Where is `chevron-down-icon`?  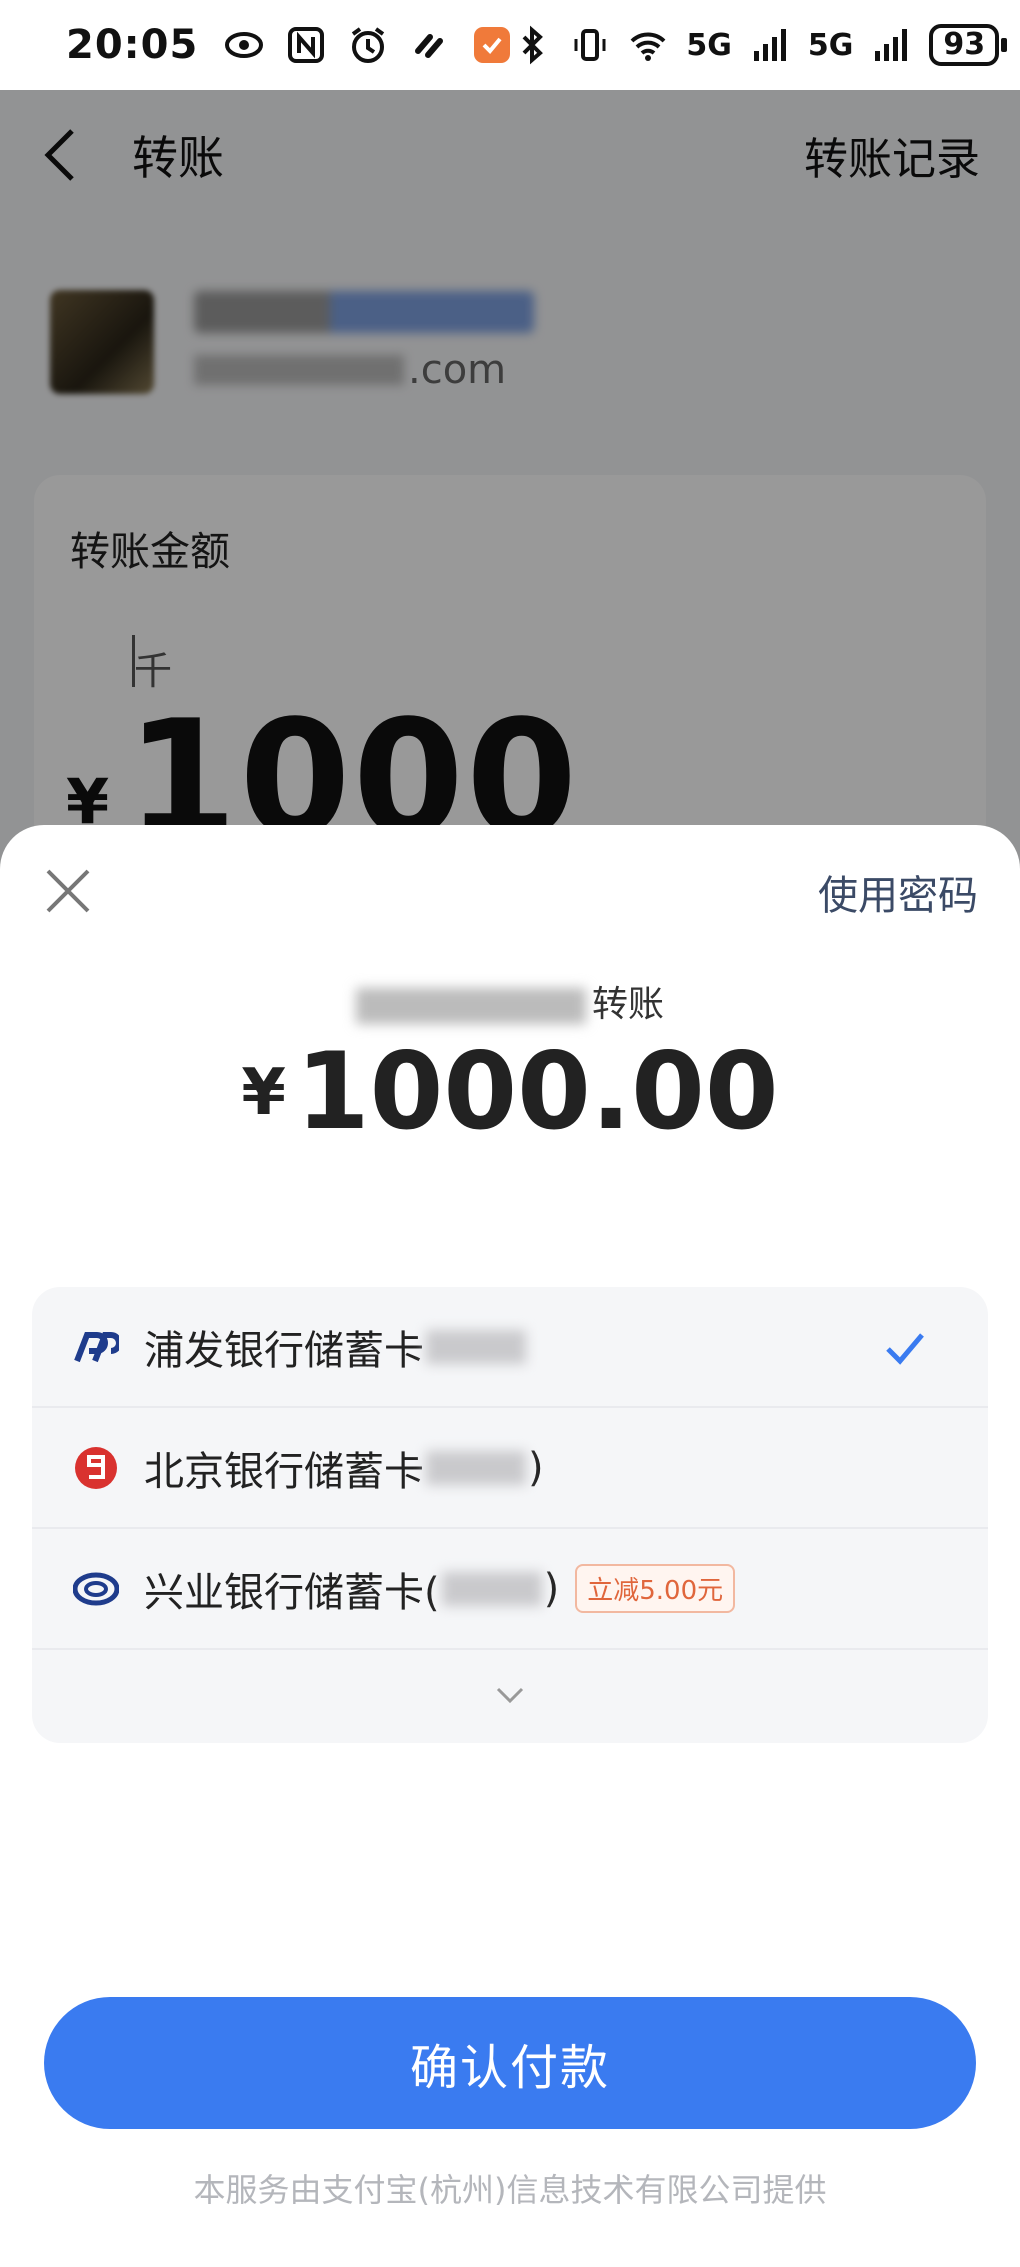 chevron-down-icon is located at coordinates (510, 1695).